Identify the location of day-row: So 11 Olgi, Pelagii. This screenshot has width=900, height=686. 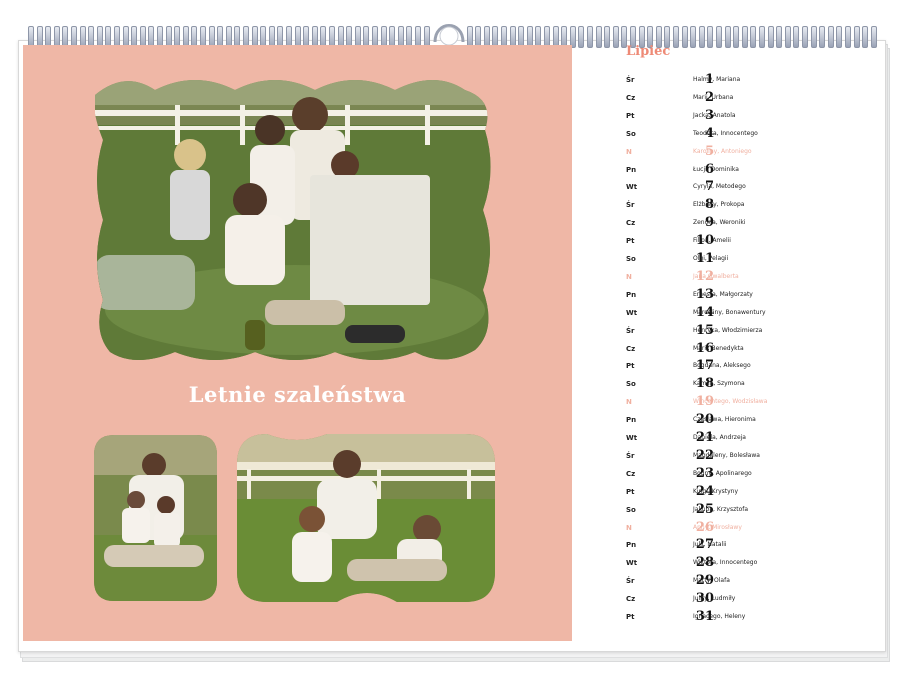
(751, 260).